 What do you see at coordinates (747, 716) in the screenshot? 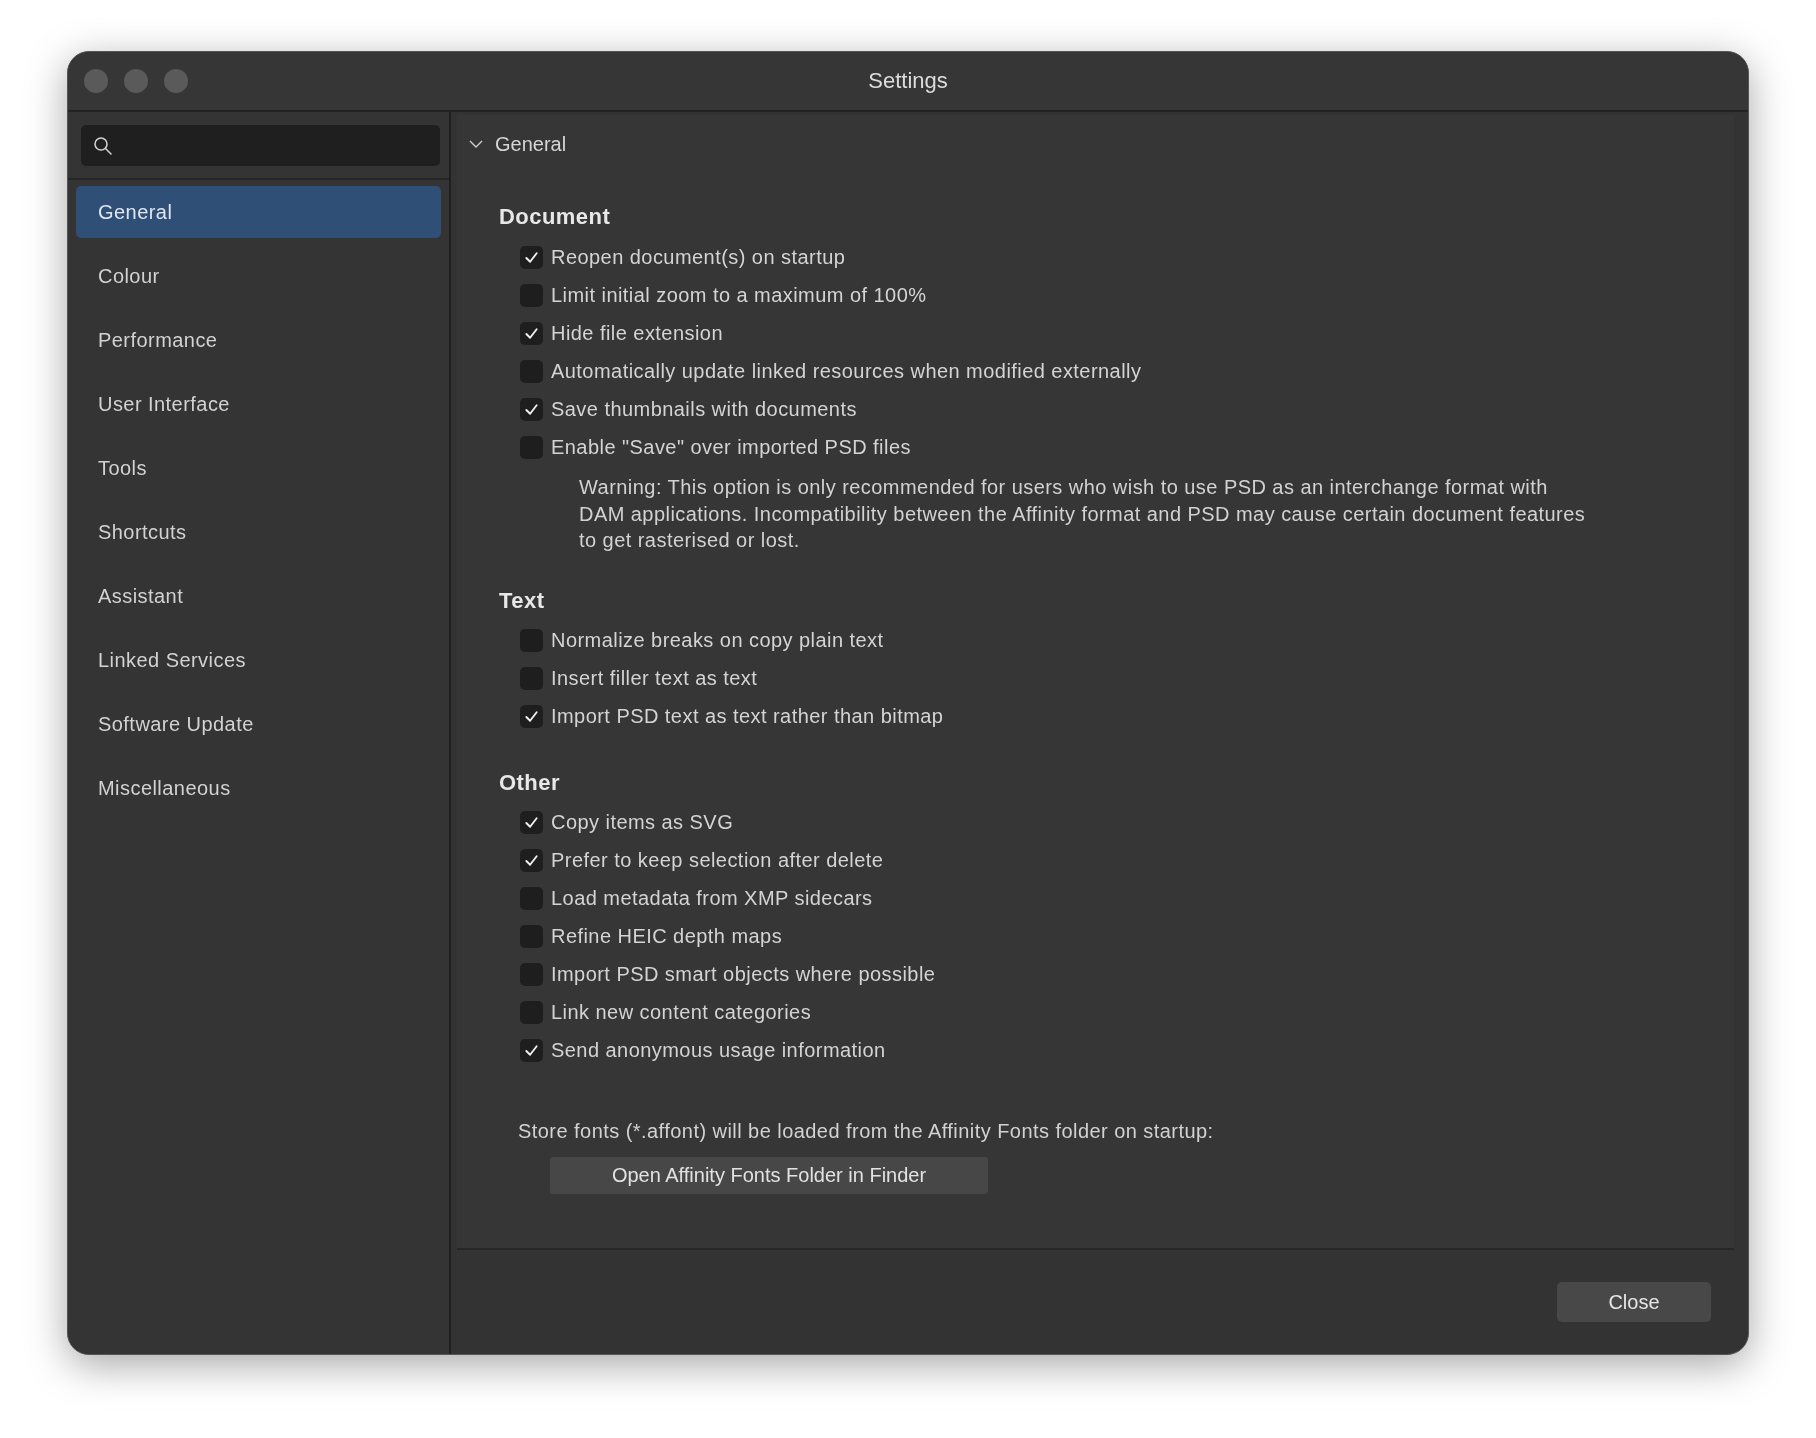
I see `option-label: Import PSD text as text rather than bitmap` at bounding box center [747, 716].